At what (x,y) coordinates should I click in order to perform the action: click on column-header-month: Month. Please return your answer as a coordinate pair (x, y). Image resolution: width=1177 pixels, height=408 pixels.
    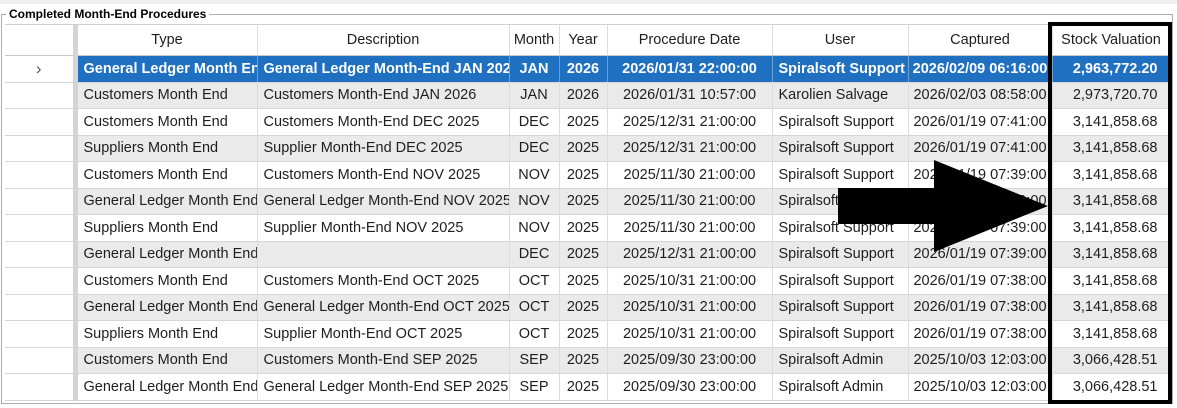
    Looking at the image, I should click on (534, 40).